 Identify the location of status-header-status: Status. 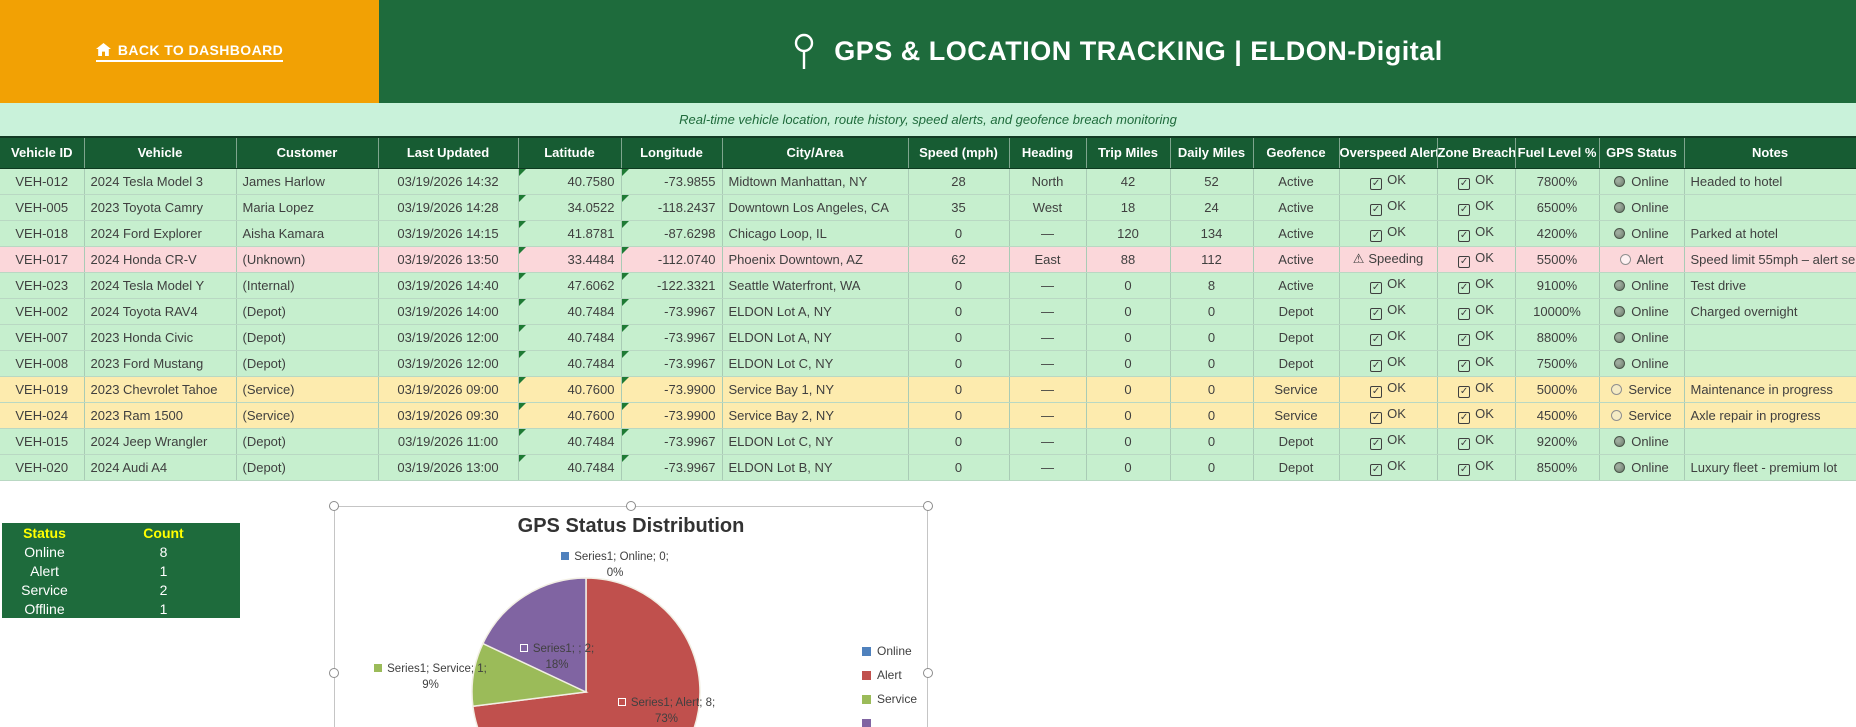
(44, 532).